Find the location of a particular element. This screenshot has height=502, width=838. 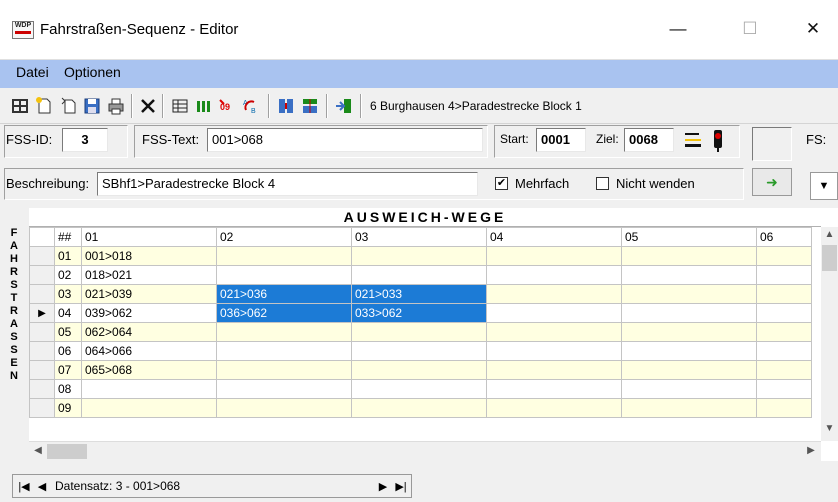

column-header: 06 is located at coordinates (784, 237).